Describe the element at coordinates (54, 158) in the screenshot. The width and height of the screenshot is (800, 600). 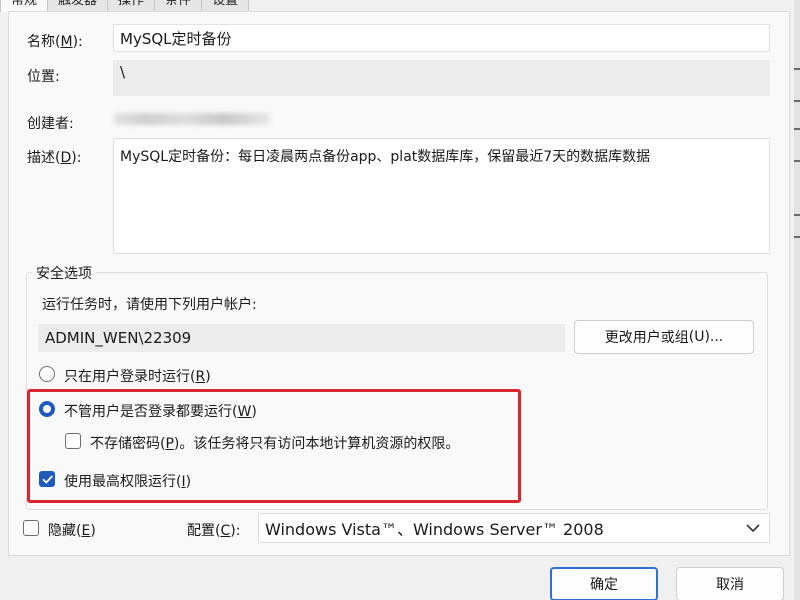
I see `description-label: 描述(D):` at that location.